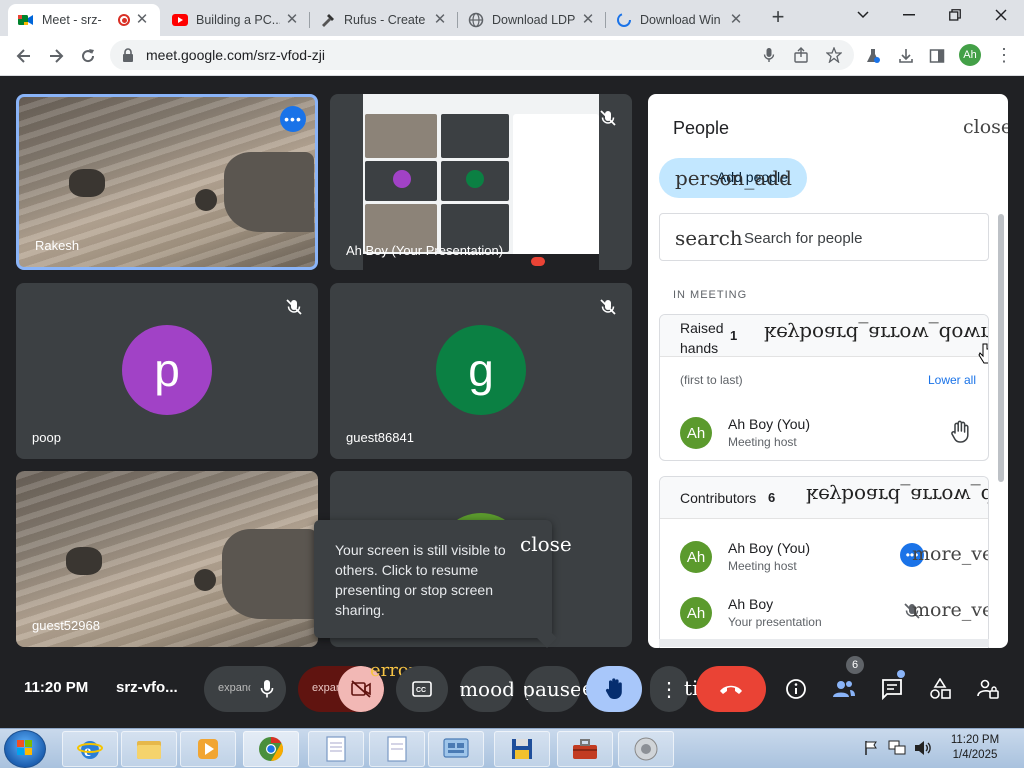 Image resolution: width=1024 pixels, height=768 pixels. I want to click on file-explorer-icon, so click(149, 749).